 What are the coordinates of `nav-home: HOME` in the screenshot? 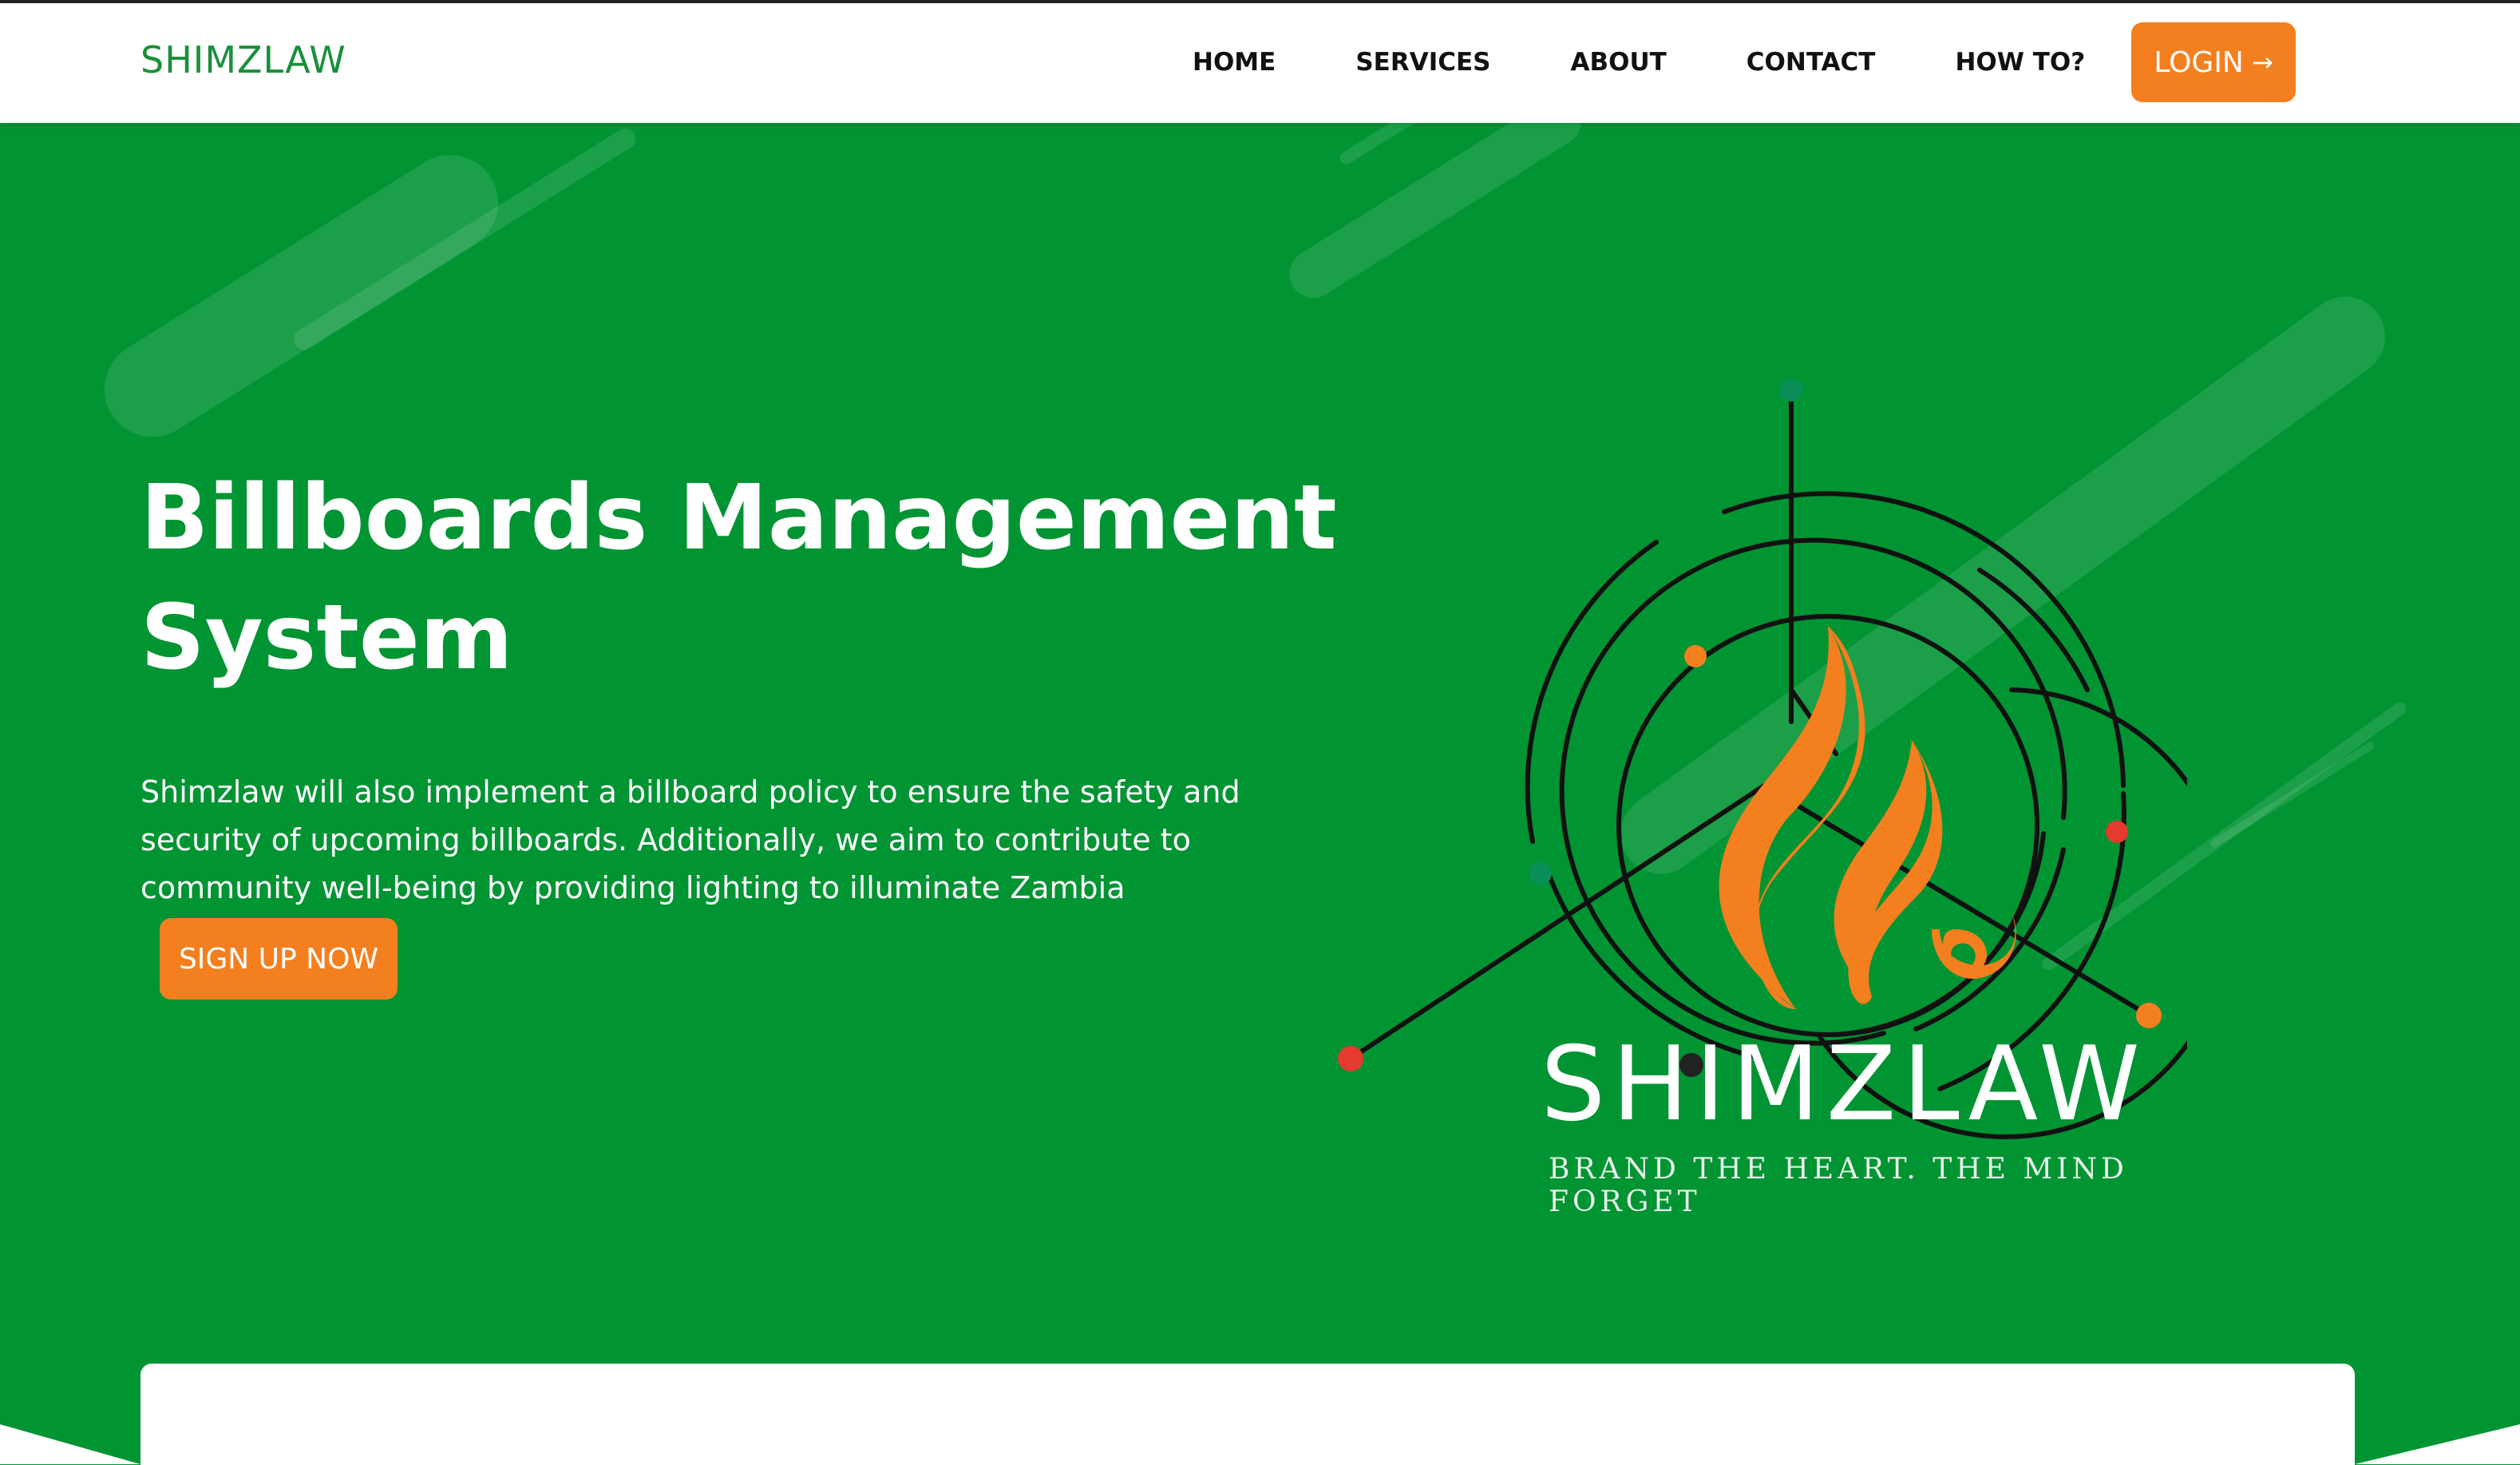 It's located at (1234, 62).